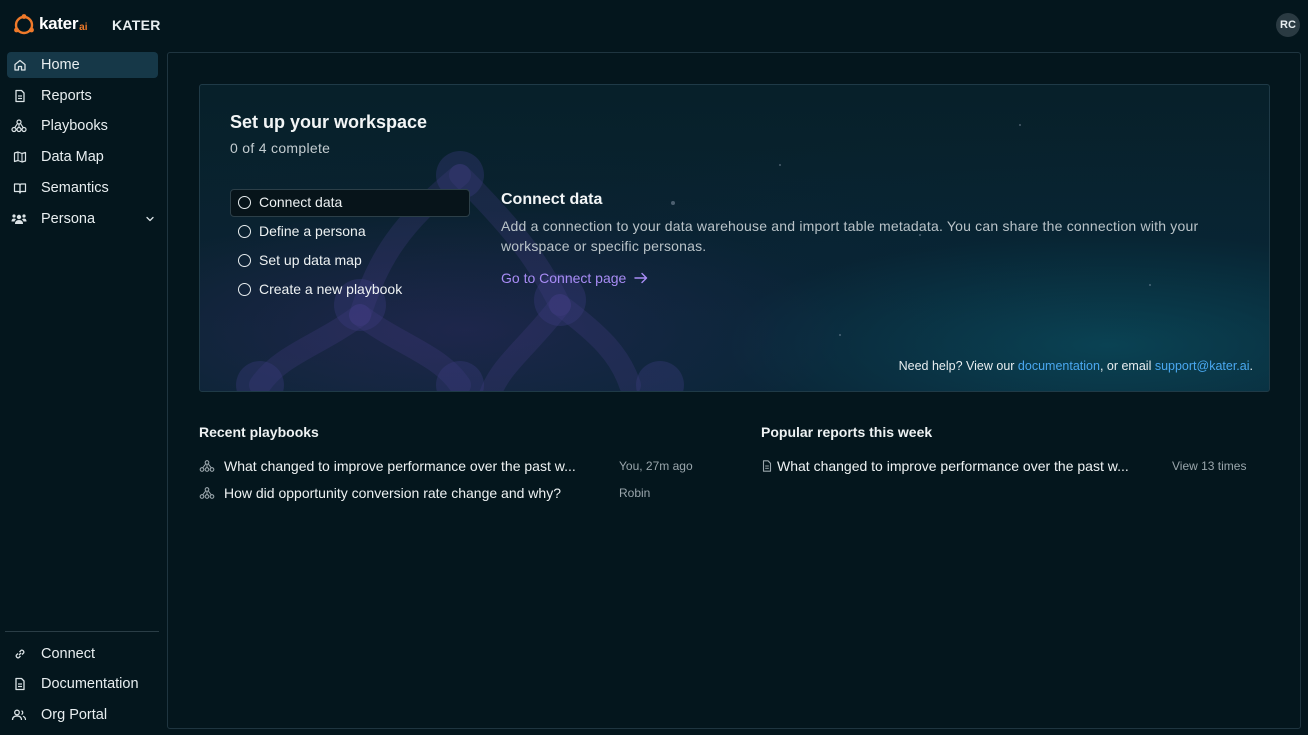 This screenshot has width=1308, height=735. What do you see at coordinates (20, 654) in the screenshot?
I see `link-icon` at bounding box center [20, 654].